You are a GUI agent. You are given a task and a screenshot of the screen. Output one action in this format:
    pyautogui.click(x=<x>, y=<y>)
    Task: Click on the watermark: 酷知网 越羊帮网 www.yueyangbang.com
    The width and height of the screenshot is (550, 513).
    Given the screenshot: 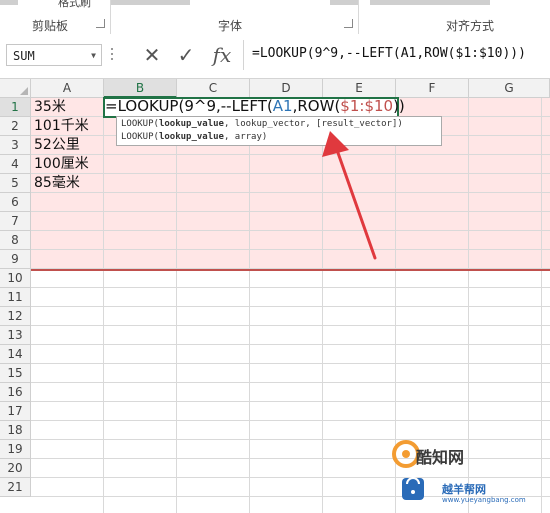 What is the action you would take?
    pyautogui.click(x=469, y=475)
    